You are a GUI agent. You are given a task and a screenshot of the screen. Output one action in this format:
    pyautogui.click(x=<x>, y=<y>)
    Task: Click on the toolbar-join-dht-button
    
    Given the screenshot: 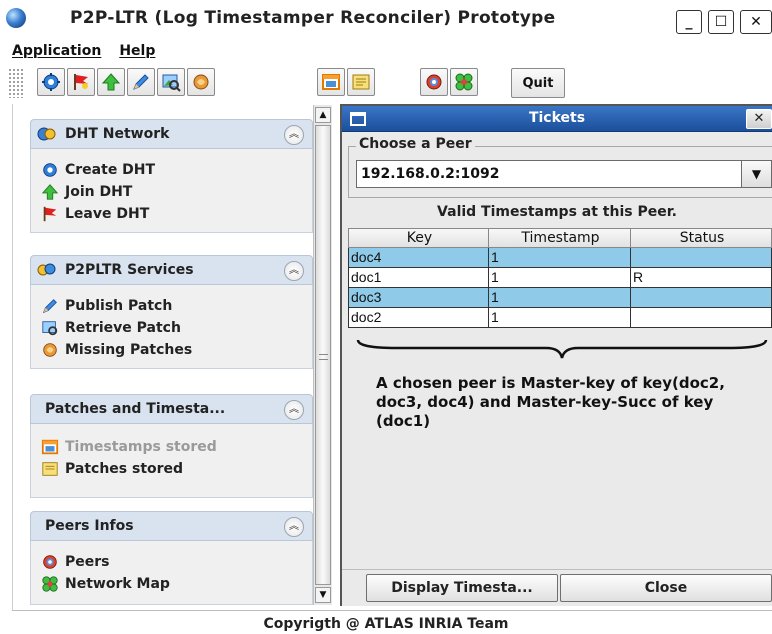 What is the action you would take?
    pyautogui.click(x=111, y=82)
    